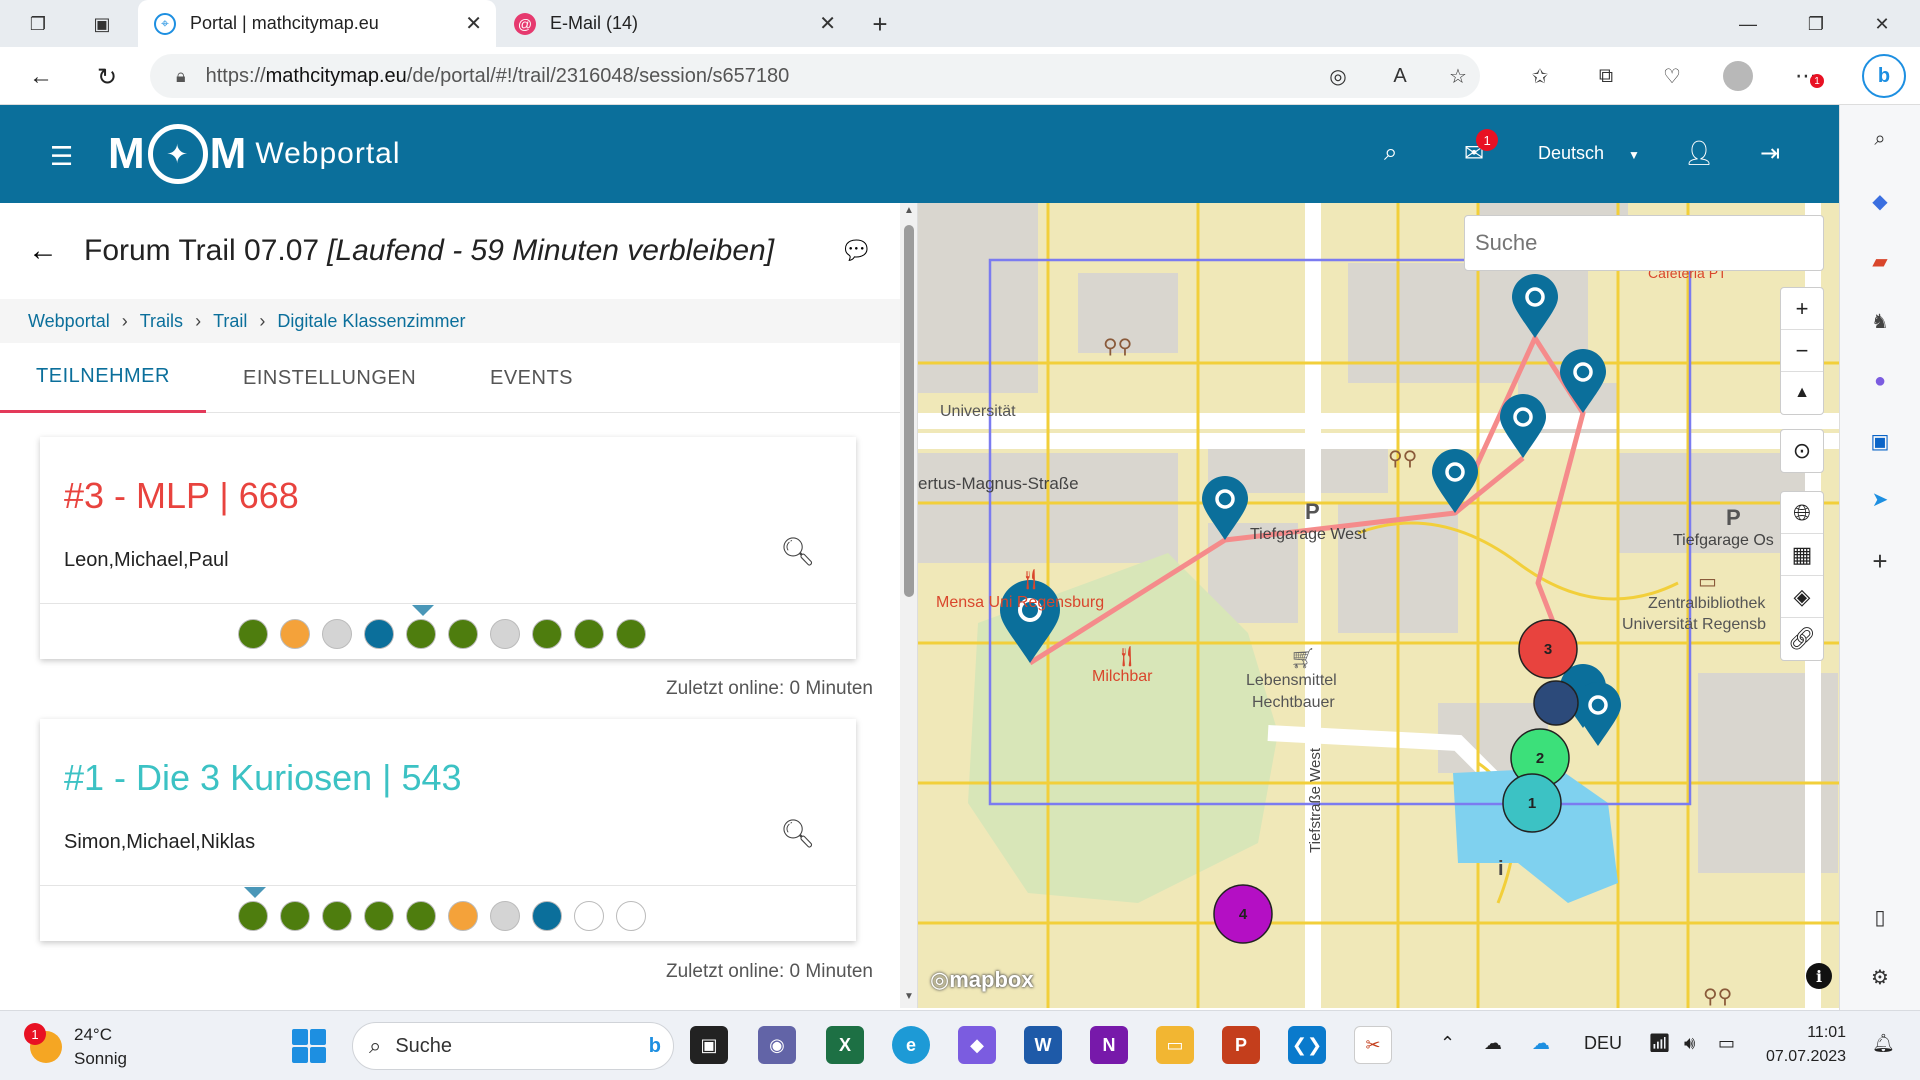 This screenshot has height=1080, width=1920. Describe the element at coordinates (1541, 1043) in the screenshot. I see `onedrive-sync-icon: ☁` at that location.